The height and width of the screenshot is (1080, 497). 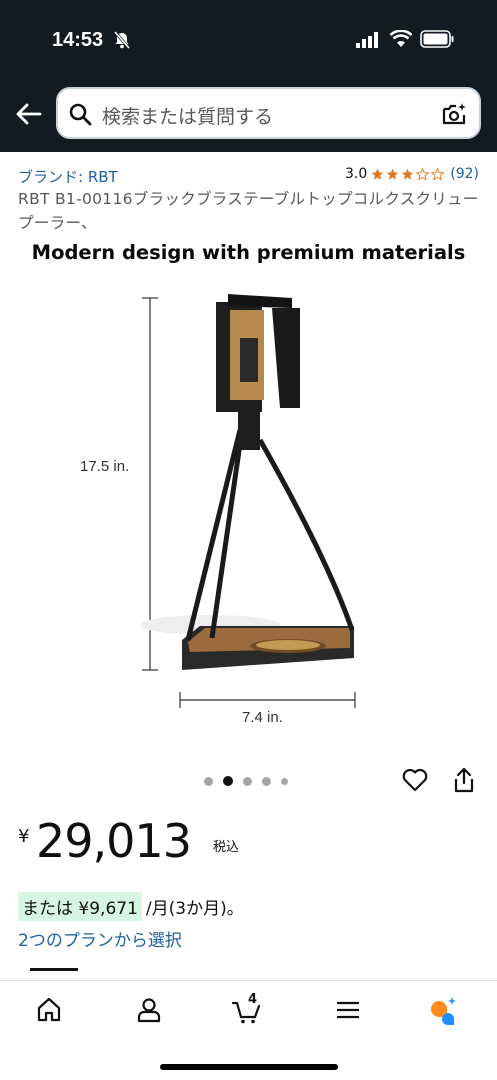 What do you see at coordinates (68, 176) in the screenshot?
I see `brand-link: ブランド: RBT` at bounding box center [68, 176].